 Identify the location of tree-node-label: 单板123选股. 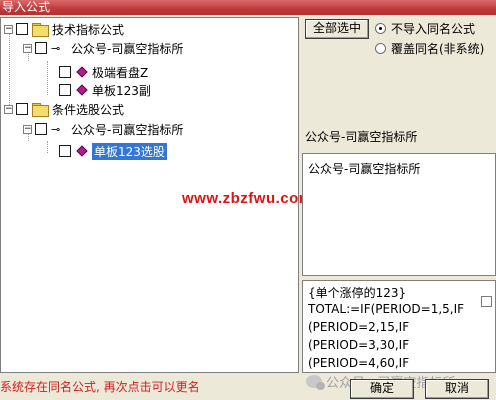
(129, 151).